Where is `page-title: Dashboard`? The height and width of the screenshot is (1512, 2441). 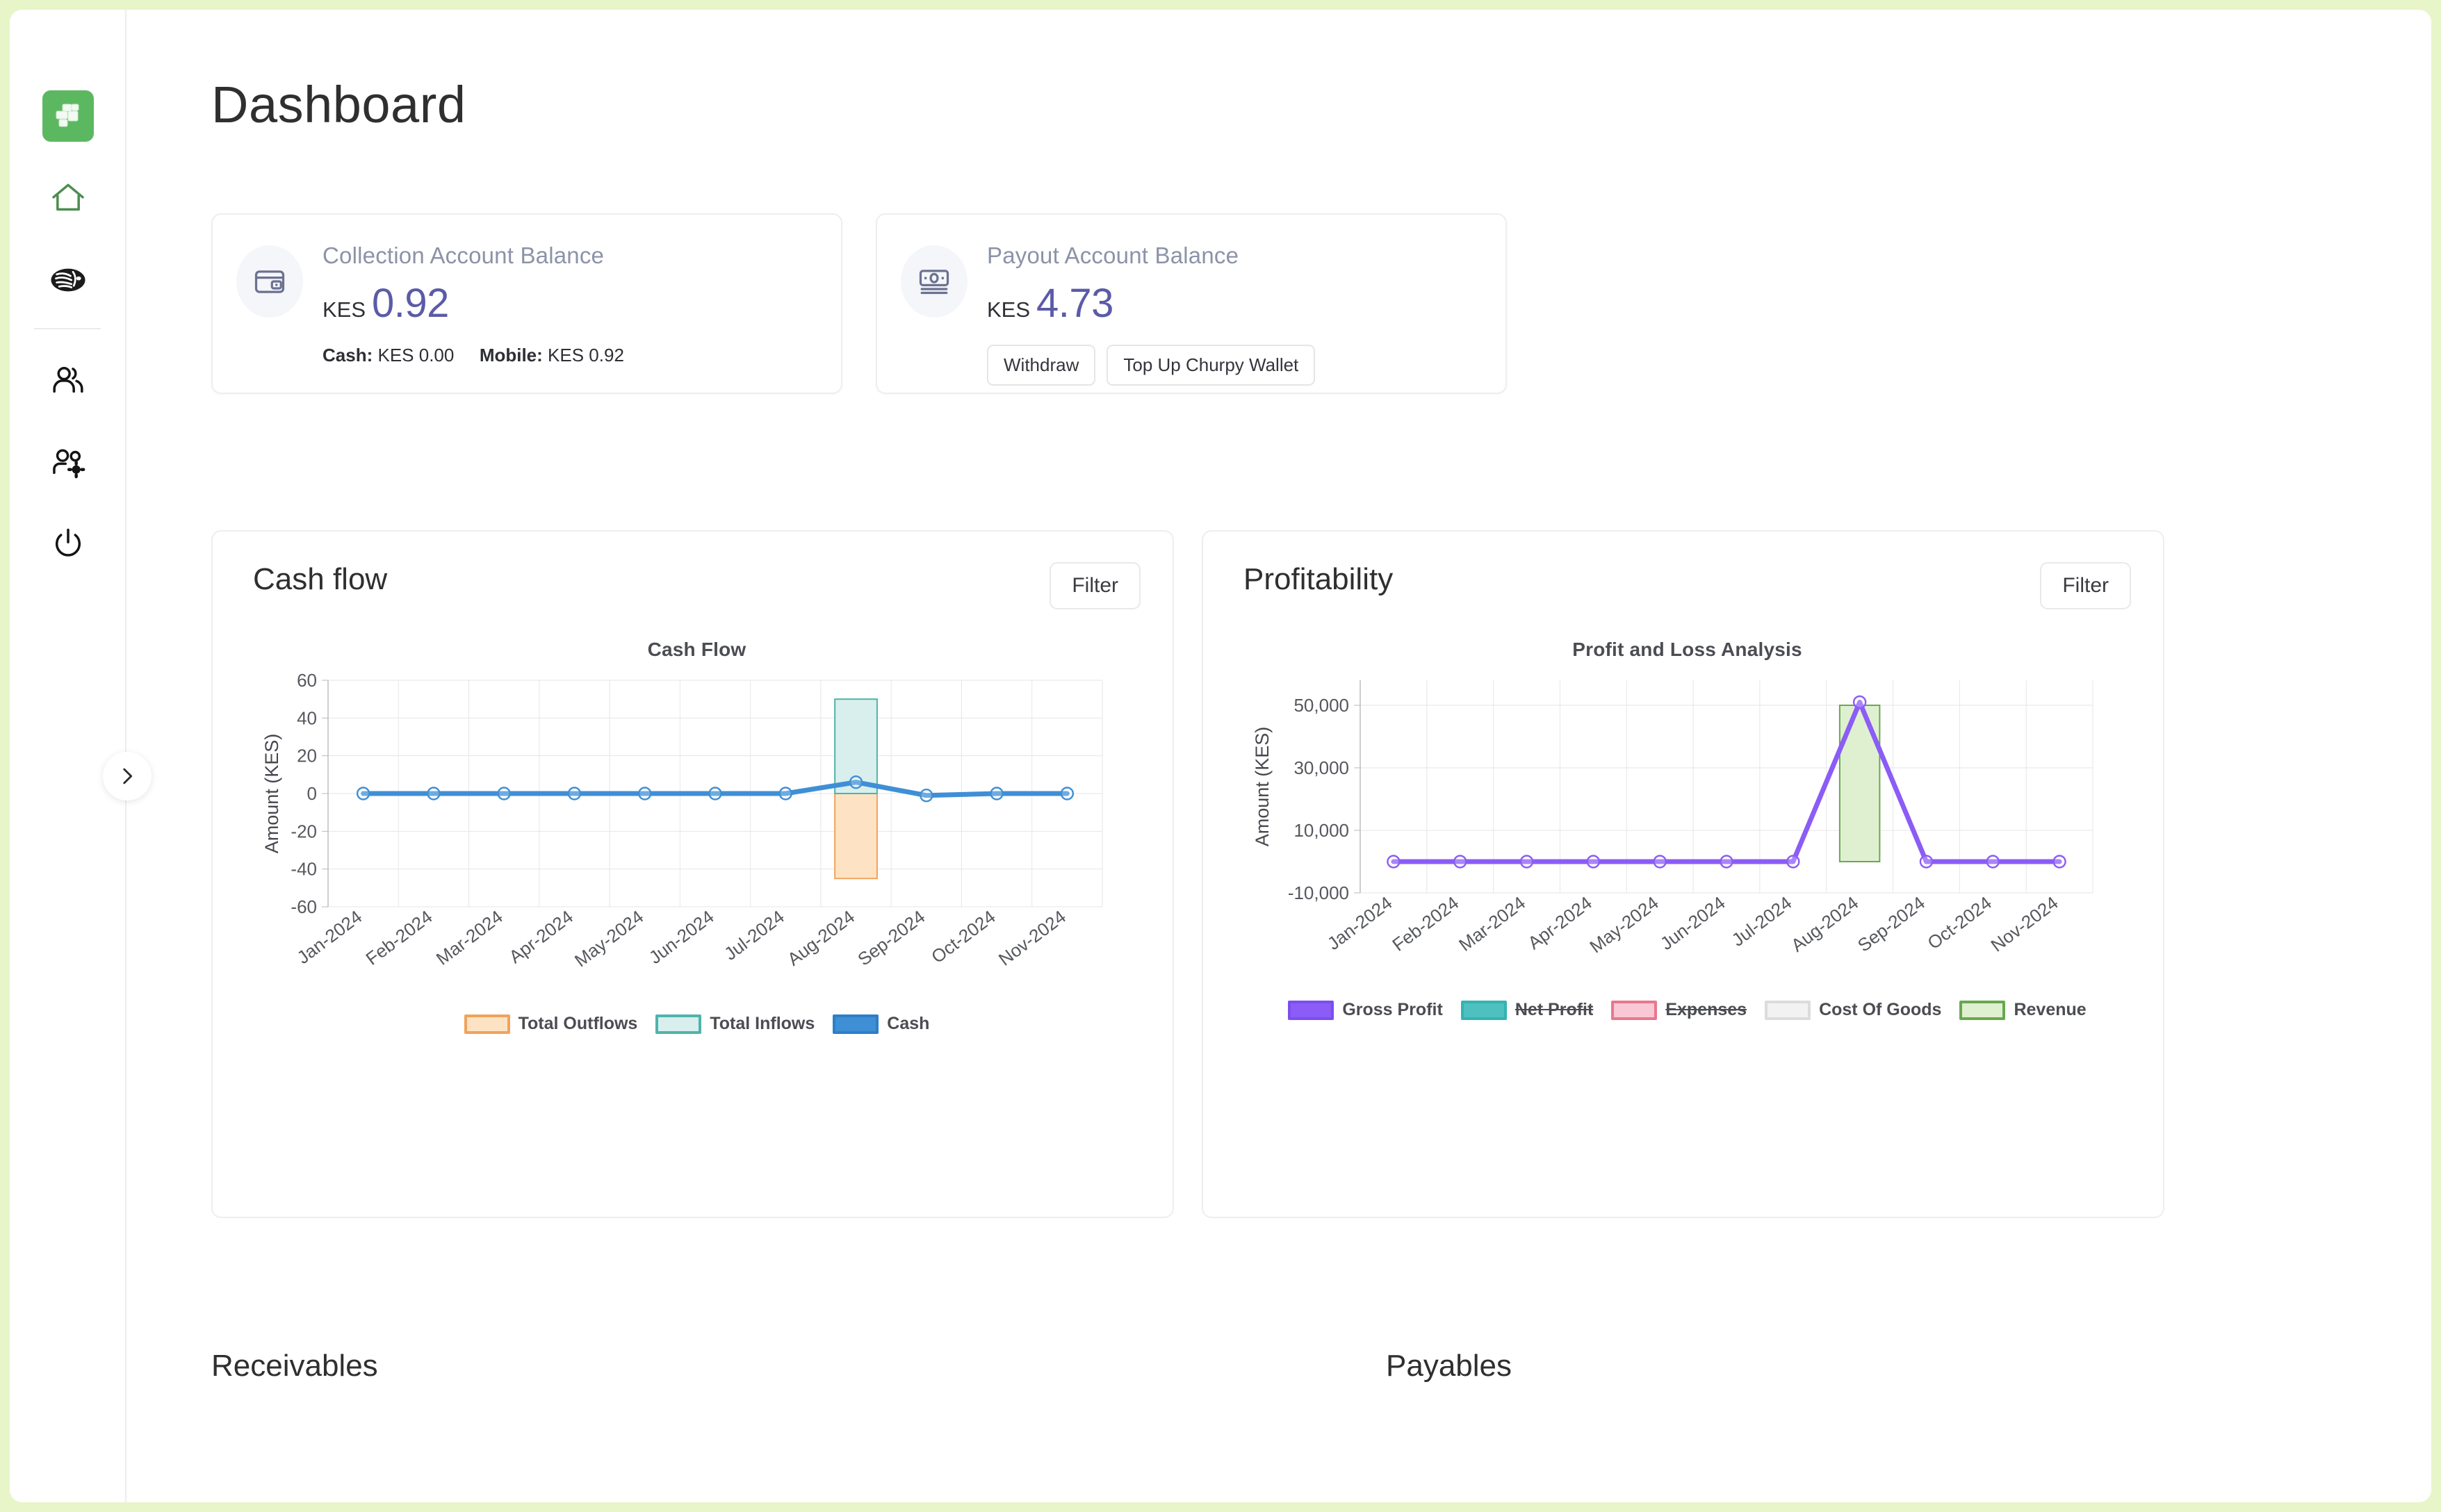 page-title: Dashboard is located at coordinates (338, 104).